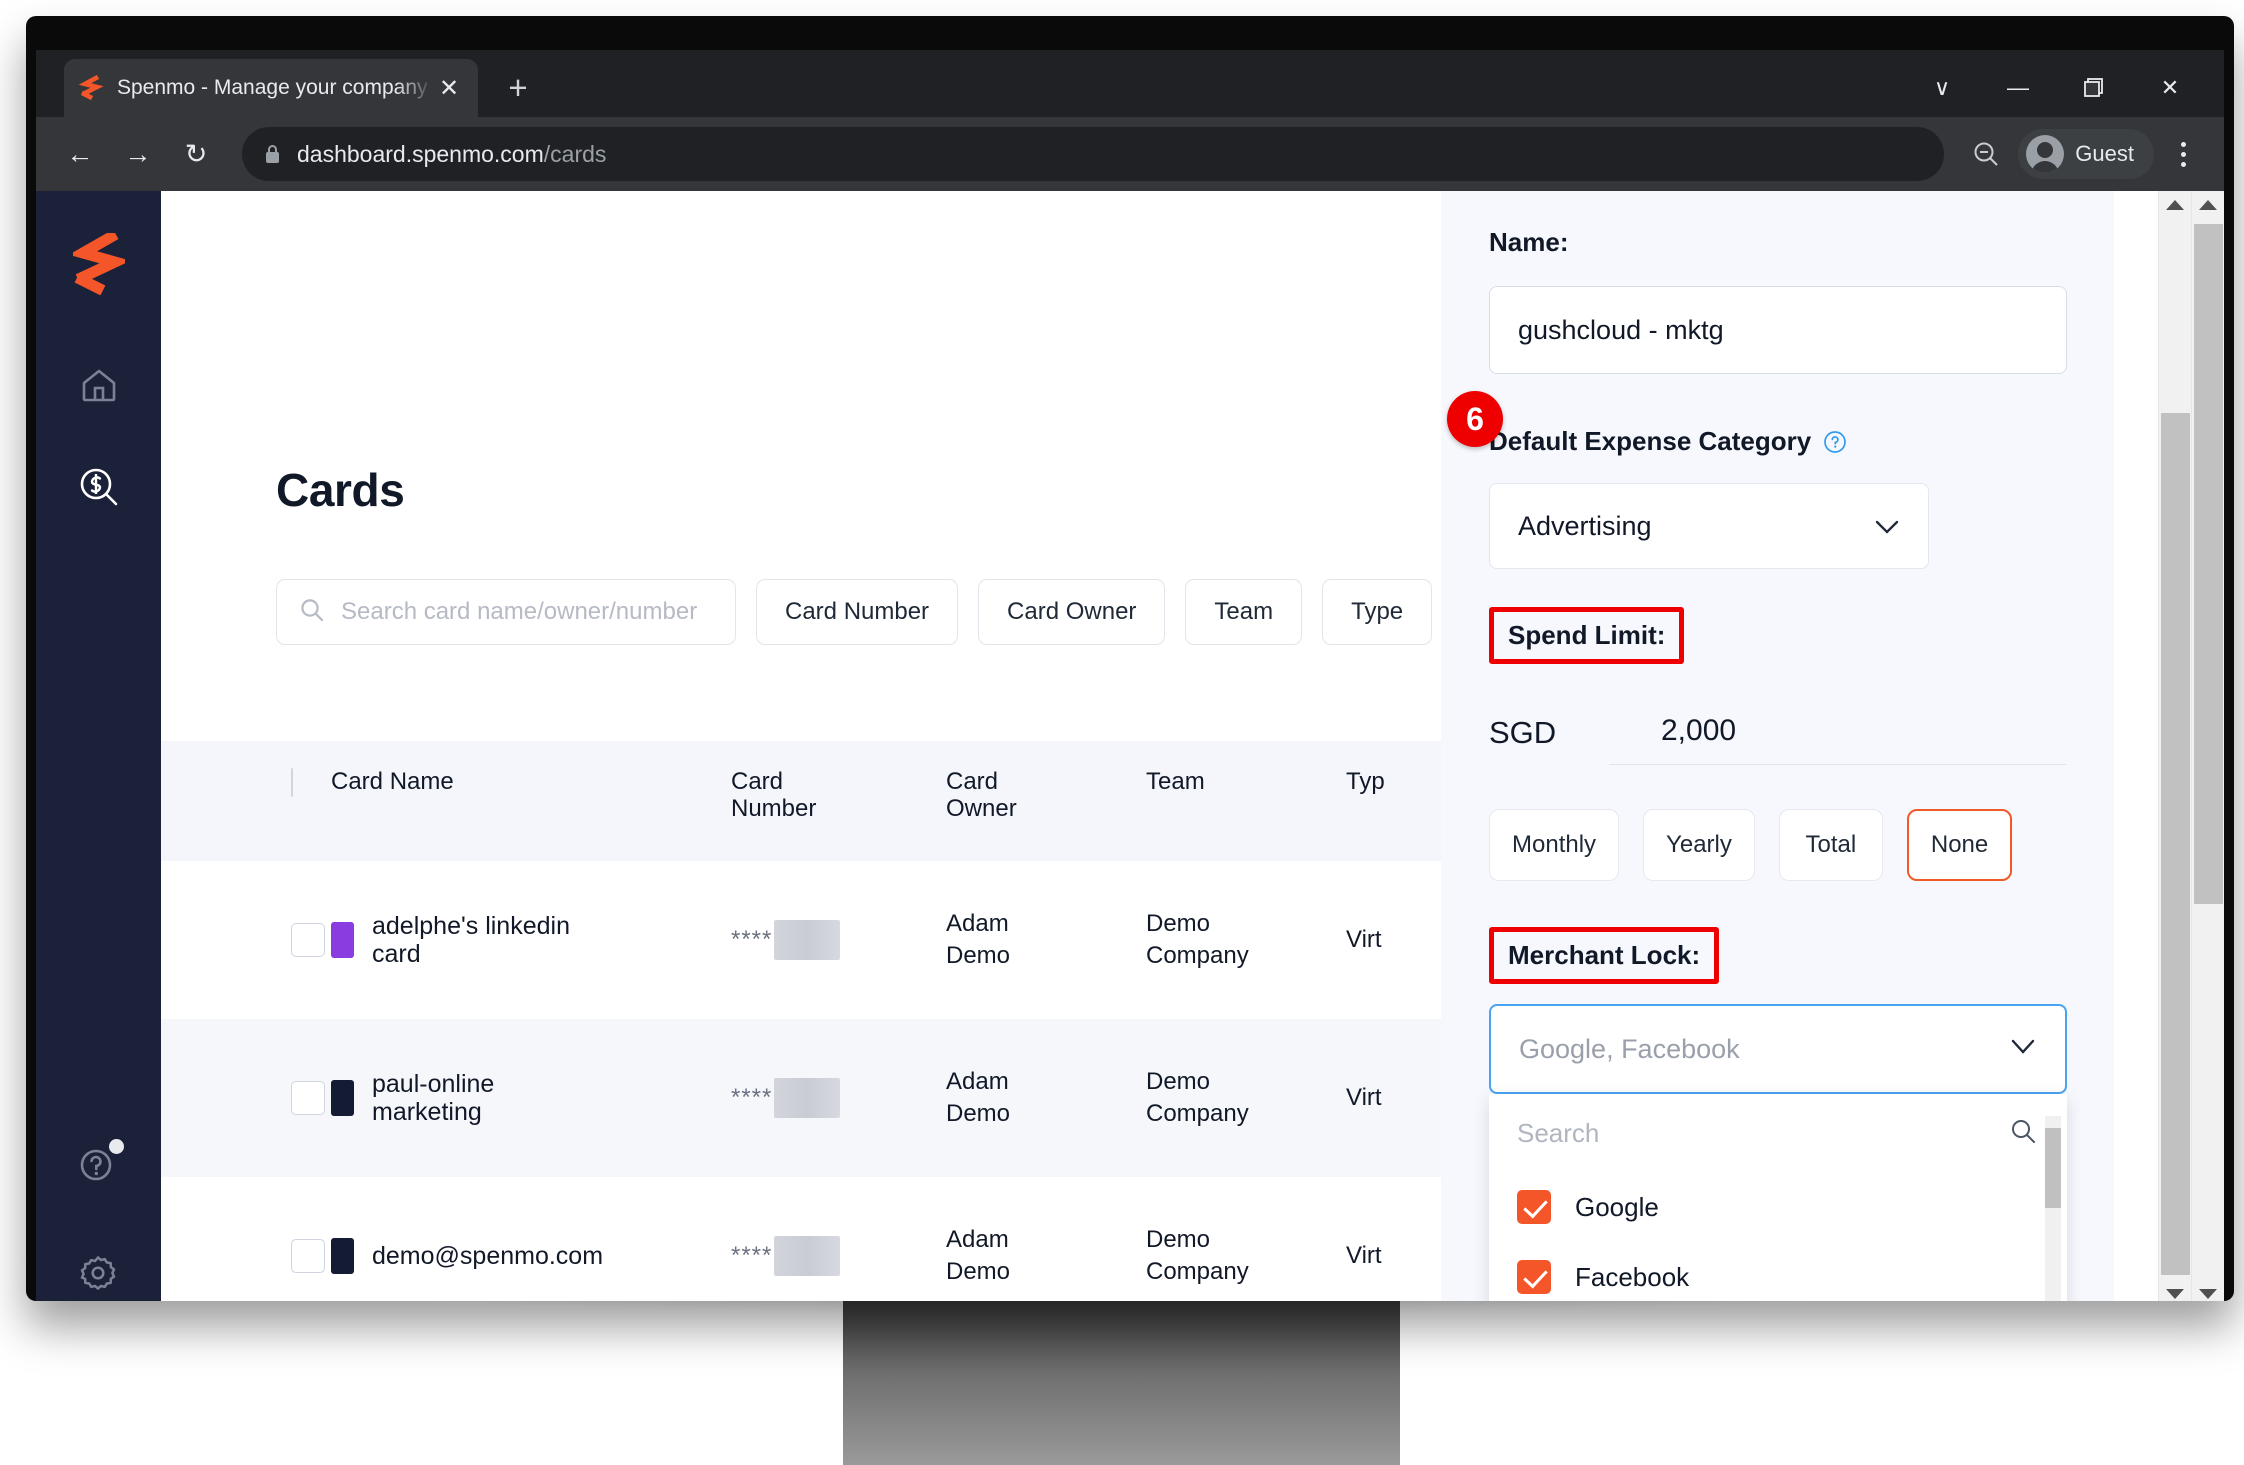 Image resolution: width=2244 pixels, height=1465 pixels. I want to click on url-text: dashboard.spenmo.com/cards, so click(451, 154).